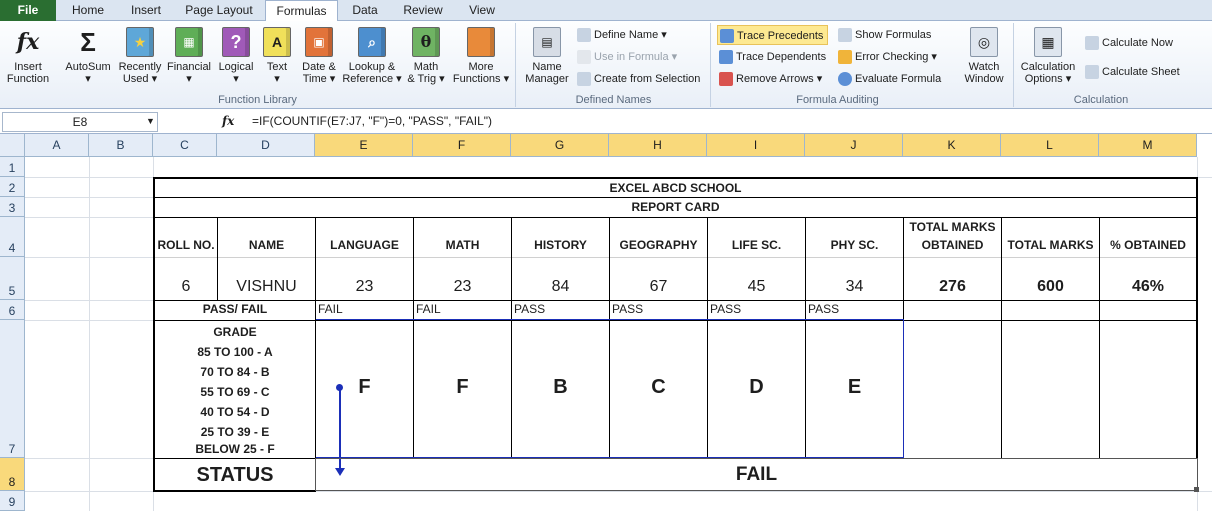 This screenshot has width=1212, height=511. What do you see at coordinates (12, 501) in the screenshot?
I see `row-header-9: 9` at bounding box center [12, 501].